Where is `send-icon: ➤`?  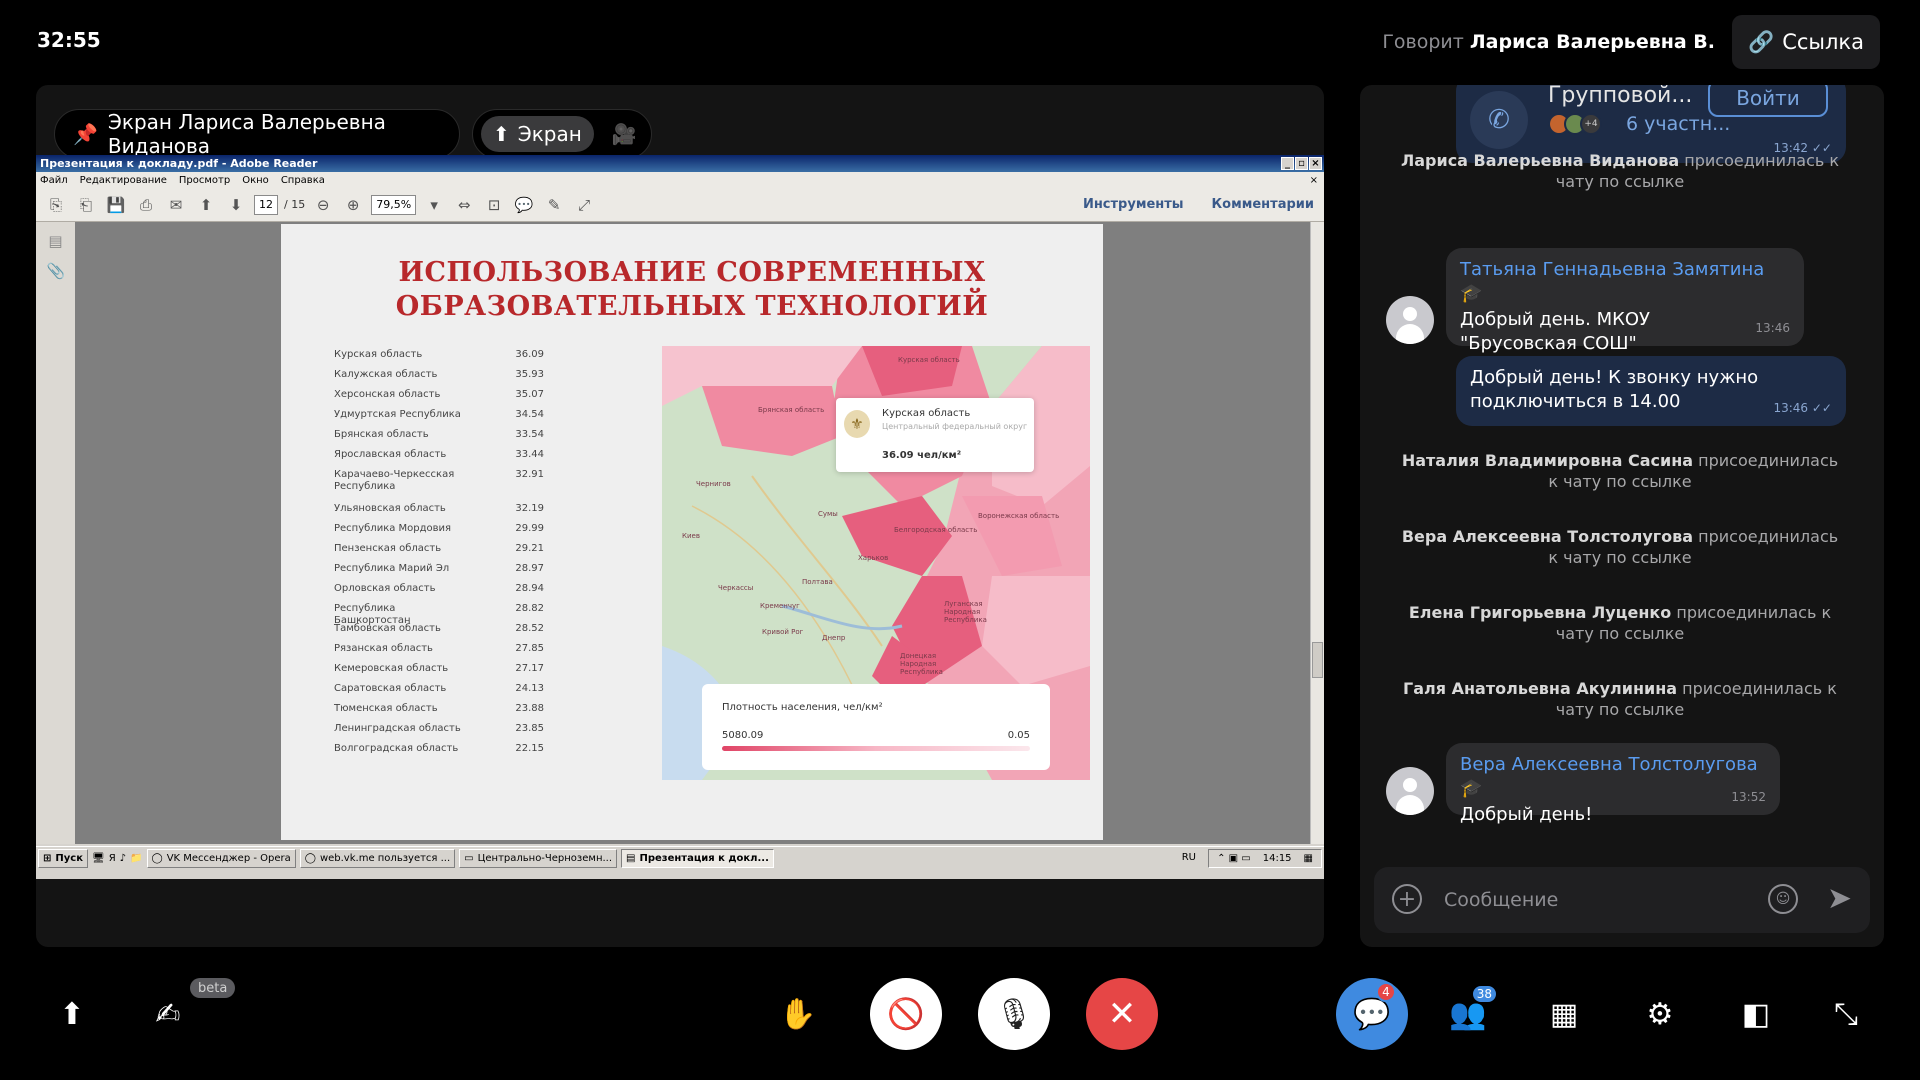 send-icon: ➤ is located at coordinates (1839, 898).